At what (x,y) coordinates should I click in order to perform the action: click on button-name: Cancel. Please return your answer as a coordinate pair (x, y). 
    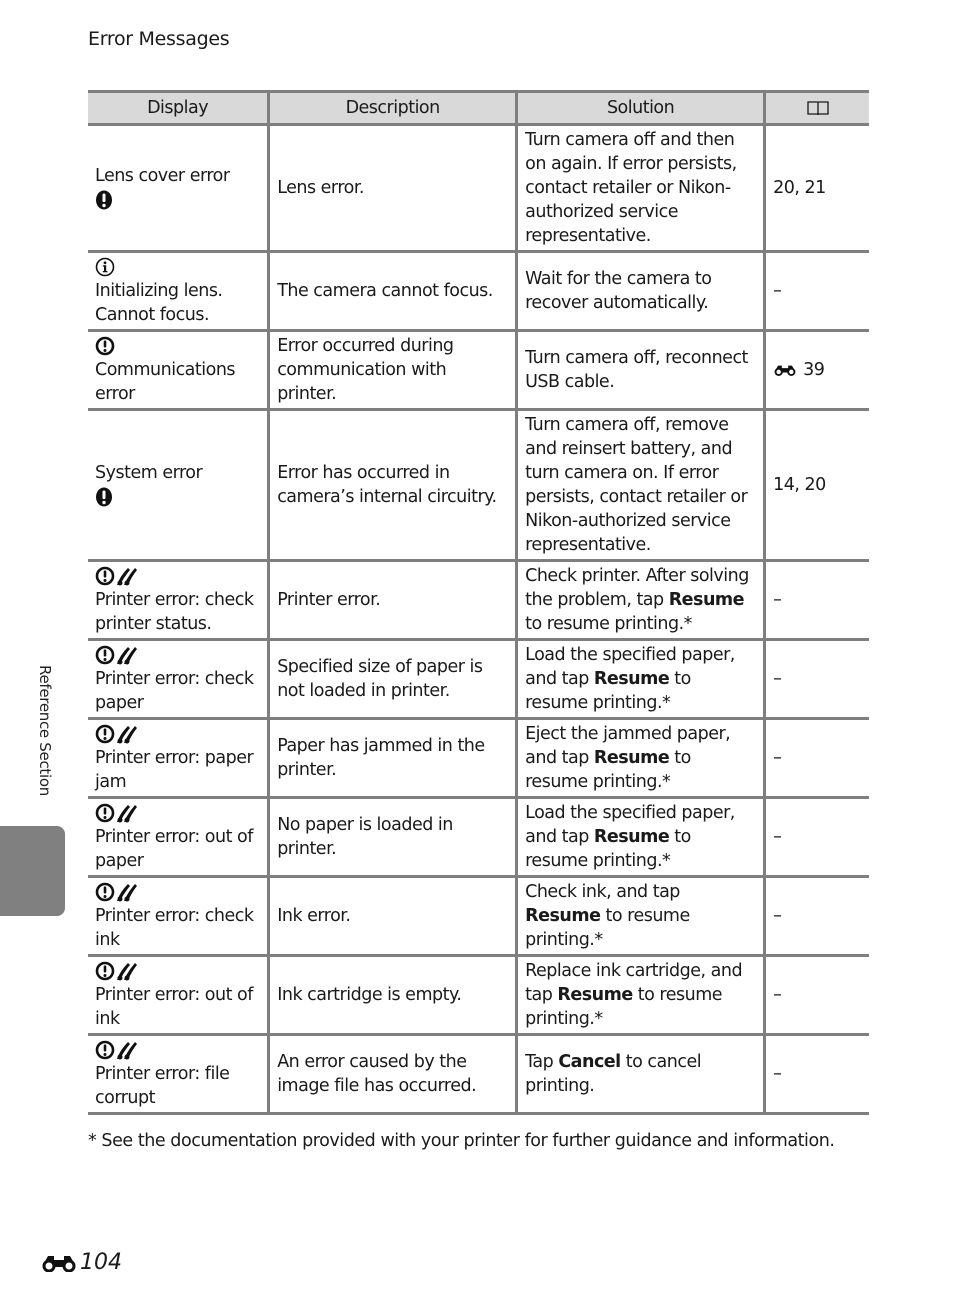
    Looking at the image, I should click on (589, 1062).